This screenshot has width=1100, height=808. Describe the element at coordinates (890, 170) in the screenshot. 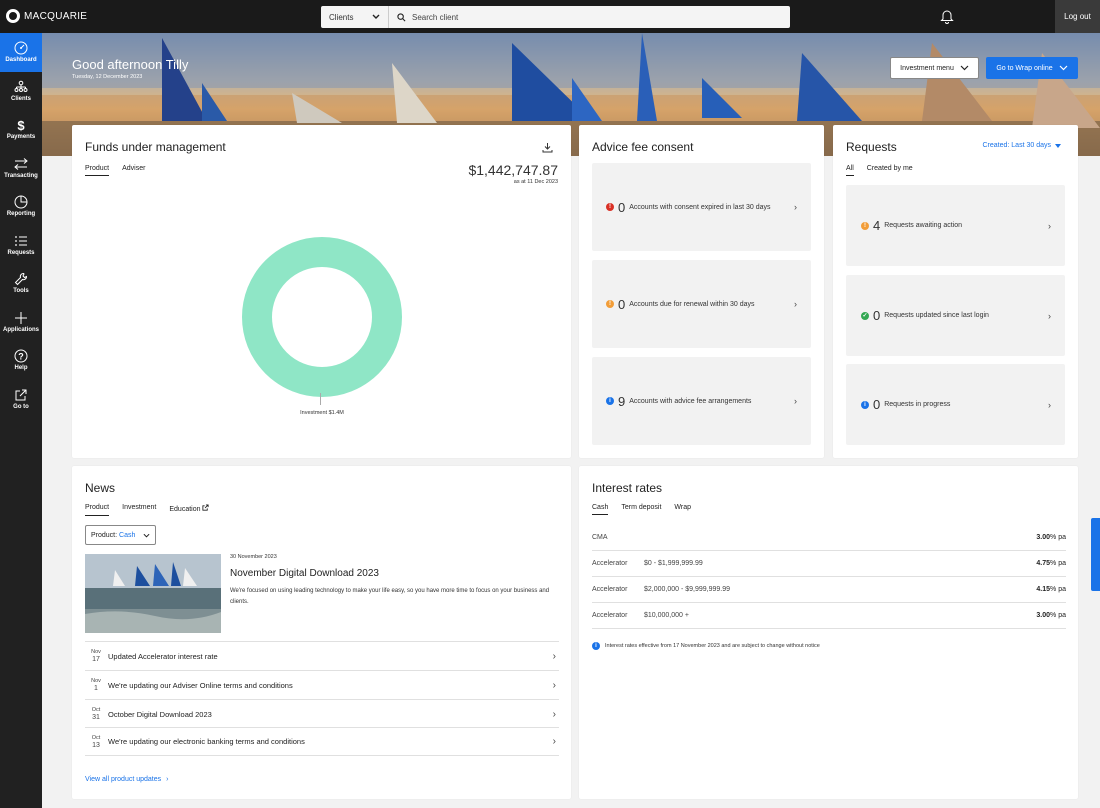

I see `tab-created-by-me: Created by me` at that location.